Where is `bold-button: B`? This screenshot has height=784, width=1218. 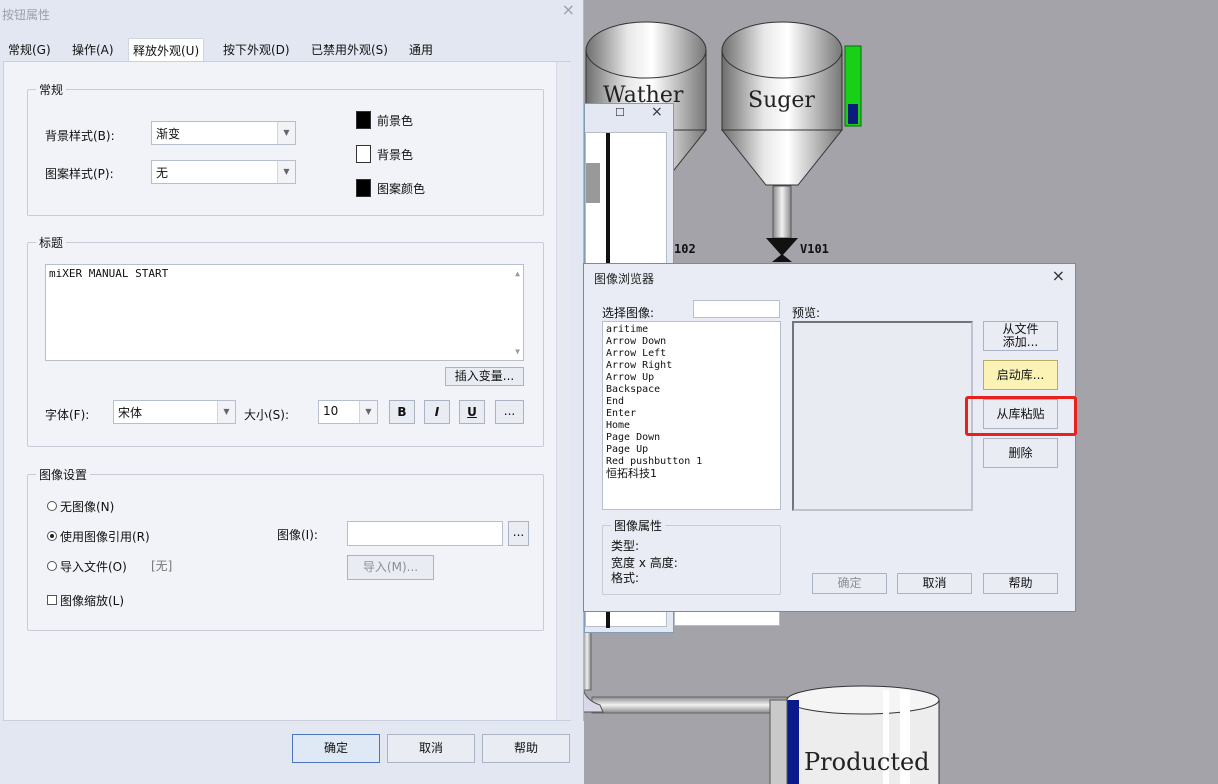
bold-button: B is located at coordinates (402, 412).